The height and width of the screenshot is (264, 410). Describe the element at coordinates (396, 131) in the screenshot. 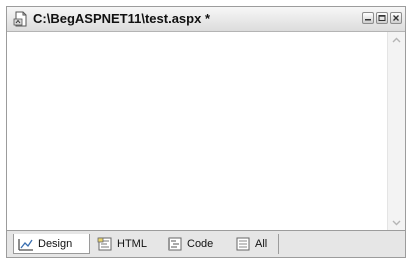

I see `vertical-scrollbar` at that location.